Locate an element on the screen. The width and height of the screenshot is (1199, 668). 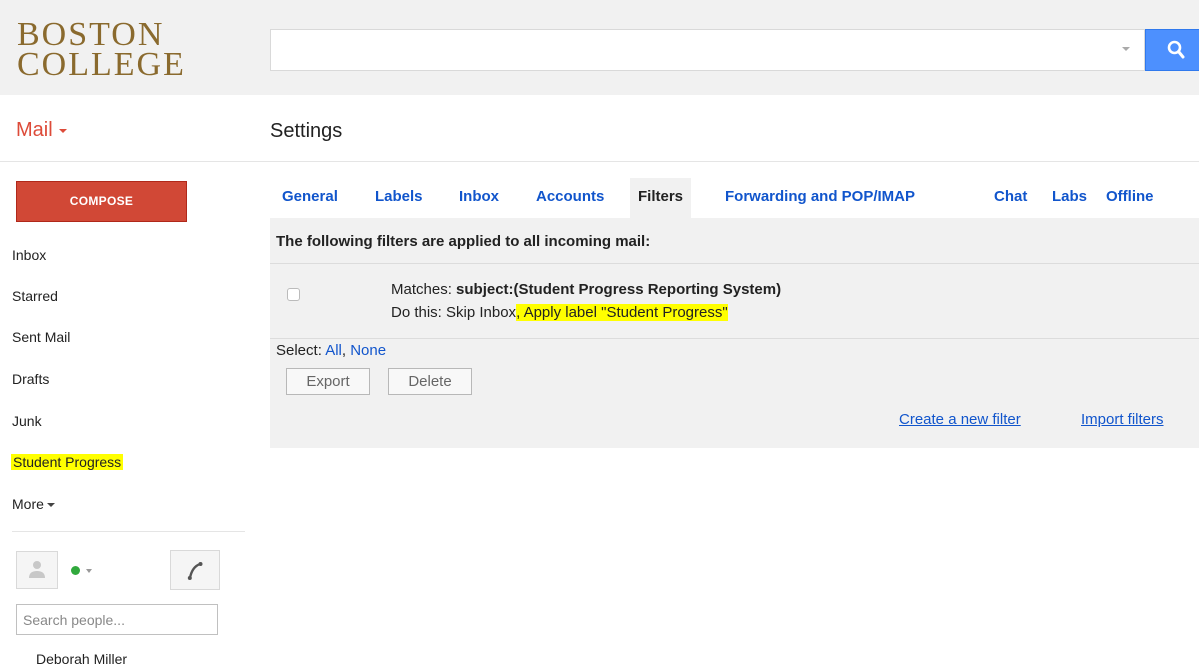
sidebar-more-menu: More is located at coordinates (33, 504).